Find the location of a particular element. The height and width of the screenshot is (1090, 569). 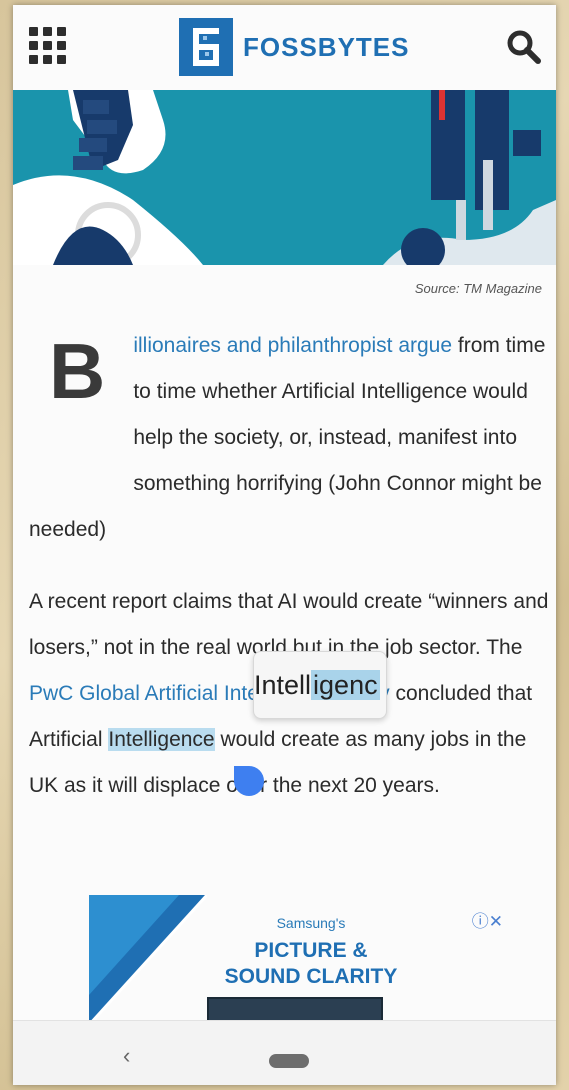

ad-brand: Samsung's is located at coordinates (311, 923).